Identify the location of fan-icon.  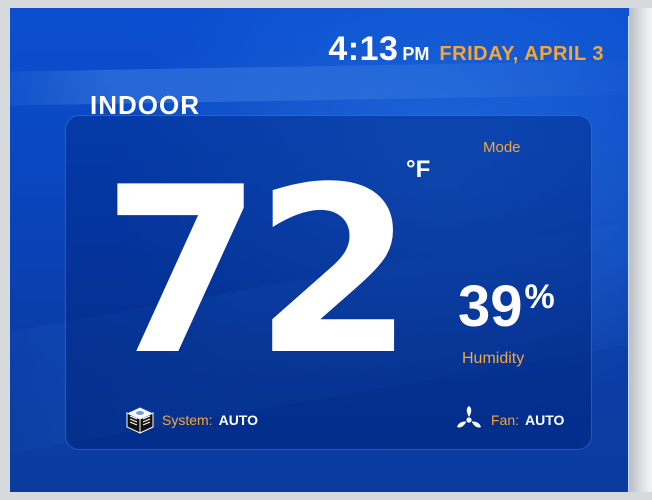
(469, 420).